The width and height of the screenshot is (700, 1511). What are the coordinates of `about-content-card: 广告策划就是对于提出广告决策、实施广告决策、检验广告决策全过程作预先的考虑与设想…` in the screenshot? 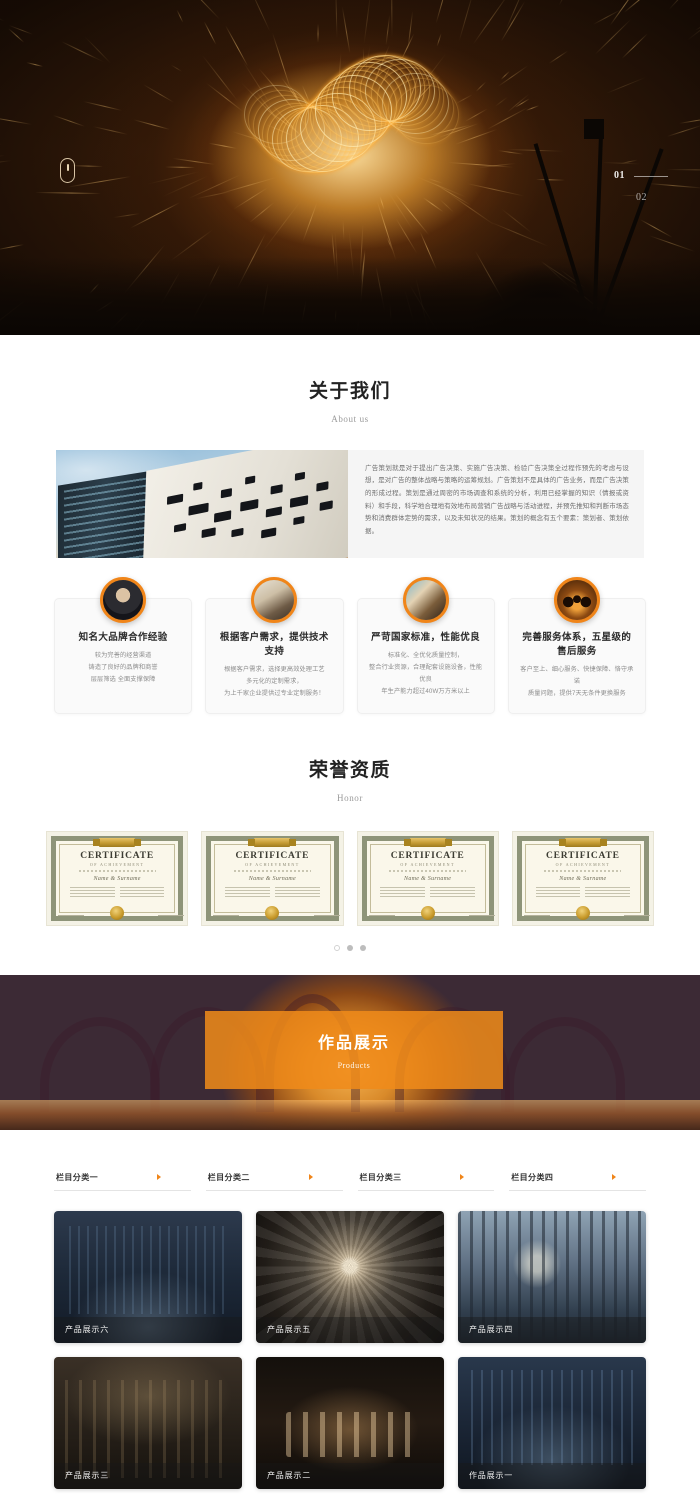 It's located at (350, 503).